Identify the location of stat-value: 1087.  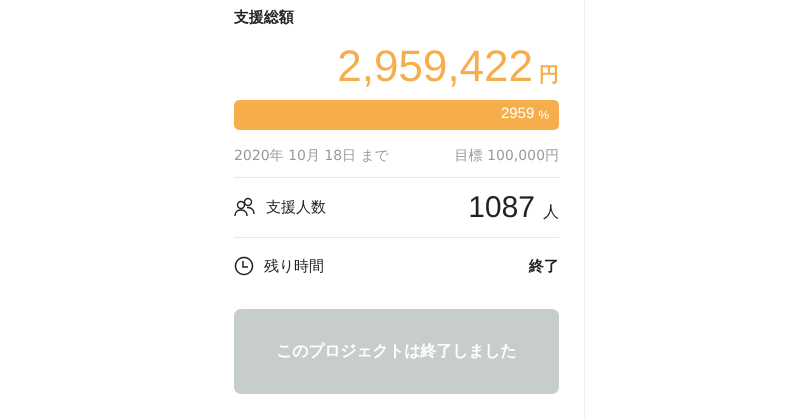
(501, 208).